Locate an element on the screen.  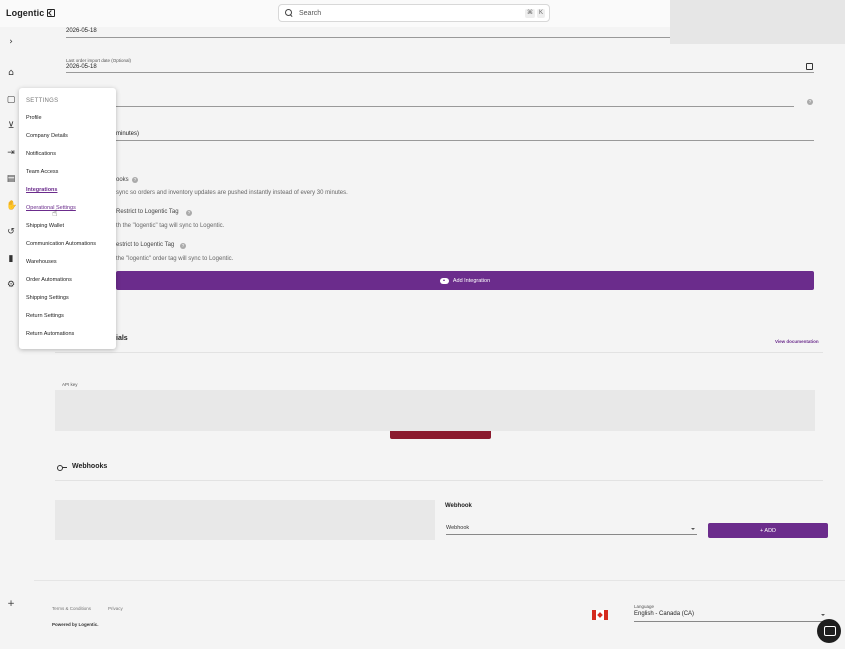
language-value: English - Canada (CA) is located at coordinates (664, 614).